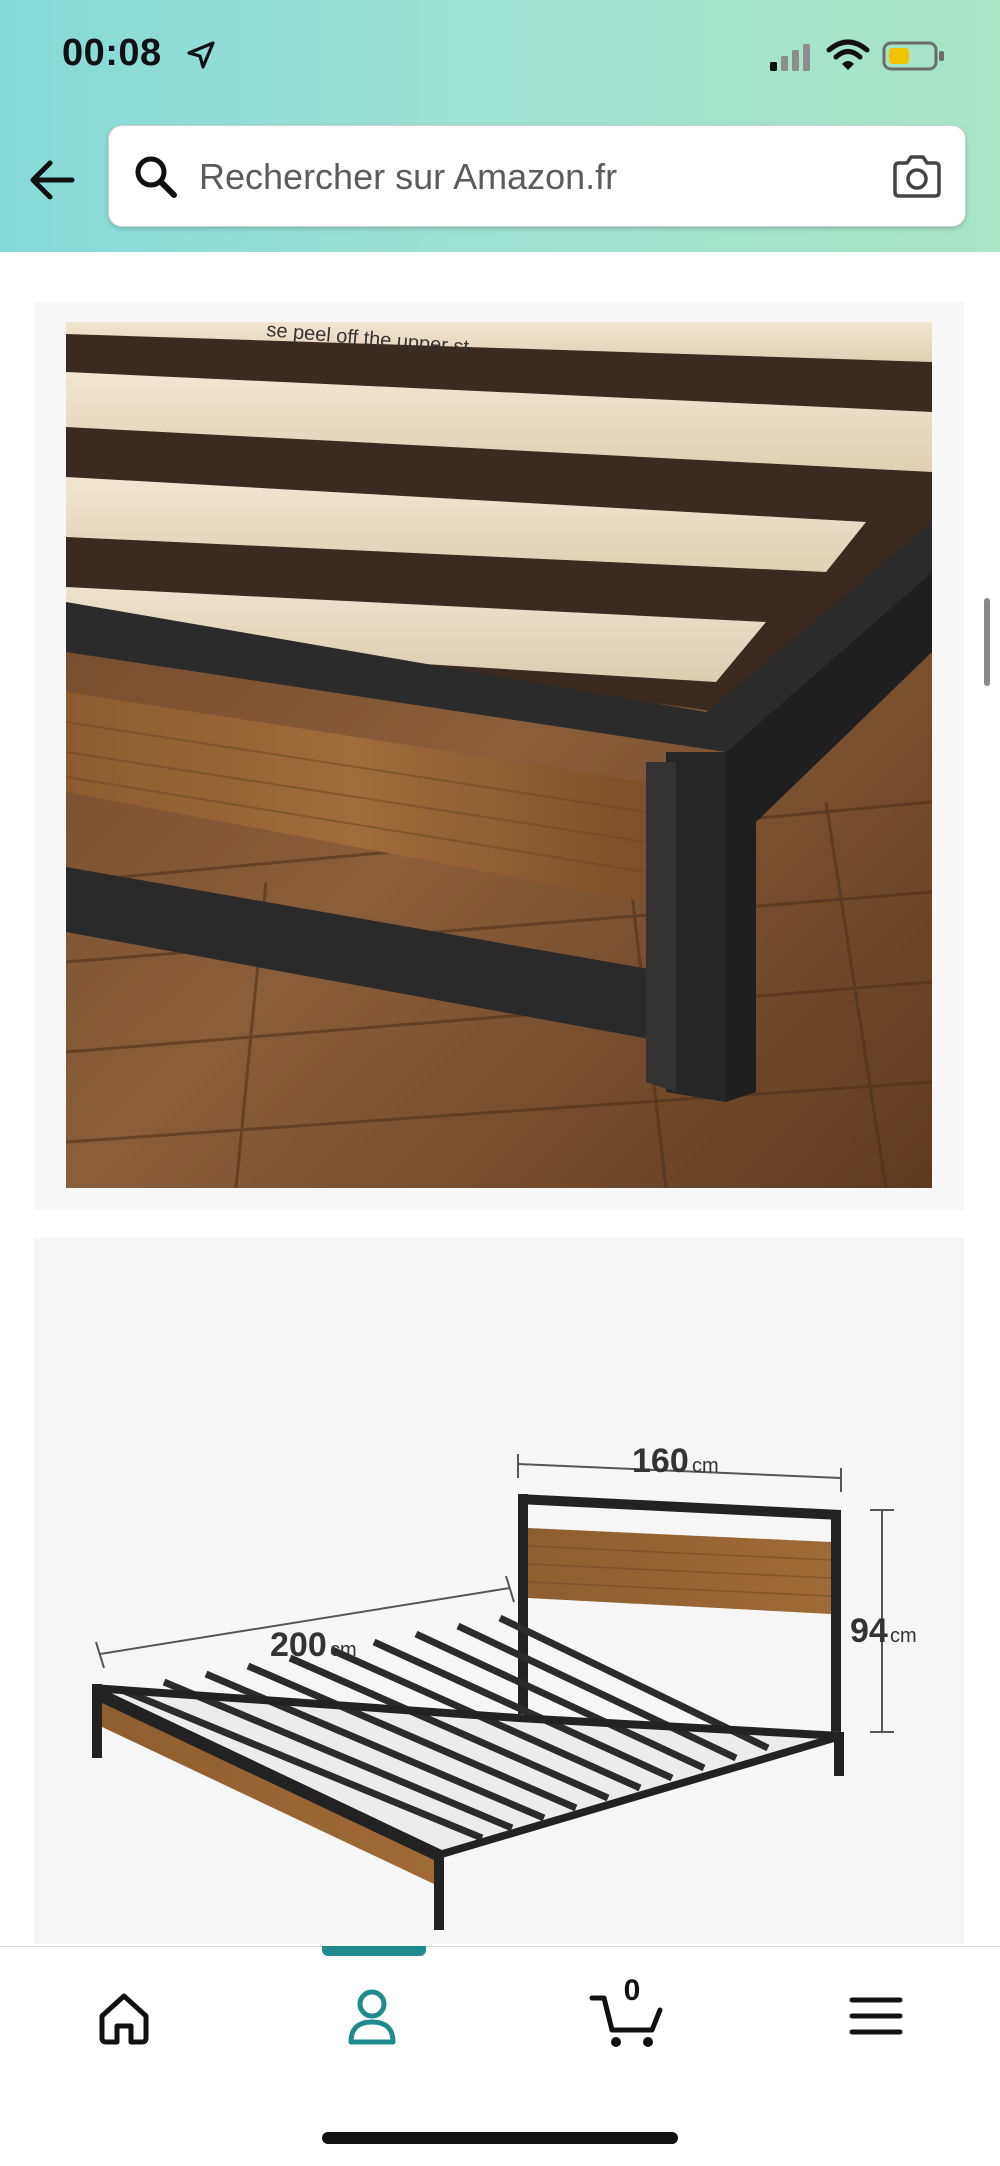 The width and height of the screenshot is (1000, 2166). Describe the element at coordinates (917, 177) in the screenshot. I see `camera-icon` at that location.